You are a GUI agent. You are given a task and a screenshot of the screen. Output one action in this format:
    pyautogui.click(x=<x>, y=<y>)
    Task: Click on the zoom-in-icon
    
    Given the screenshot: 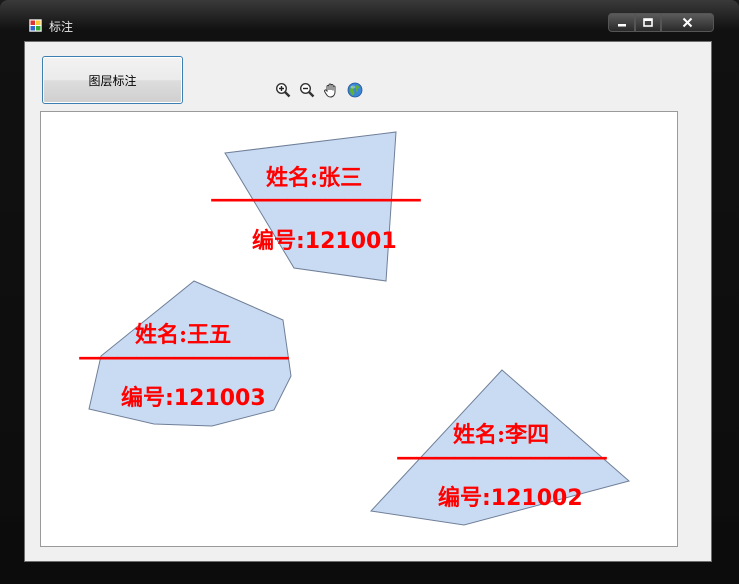 What is the action you would take?
    pyautogui.click(x=283, y=90)
    